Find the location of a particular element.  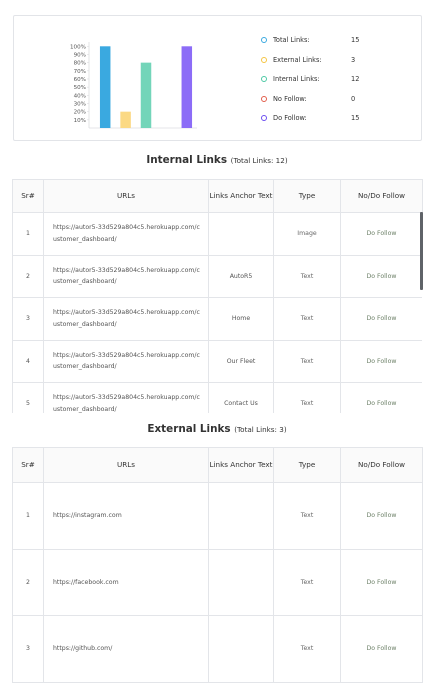

anchor-text: Home is located at coordinates (241, 319).